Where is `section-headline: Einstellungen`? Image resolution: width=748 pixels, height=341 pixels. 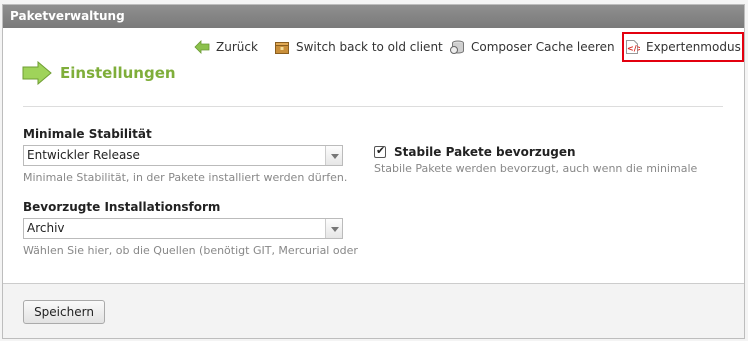 section-headline: Einstellungen is located at coordinates (99, 73).